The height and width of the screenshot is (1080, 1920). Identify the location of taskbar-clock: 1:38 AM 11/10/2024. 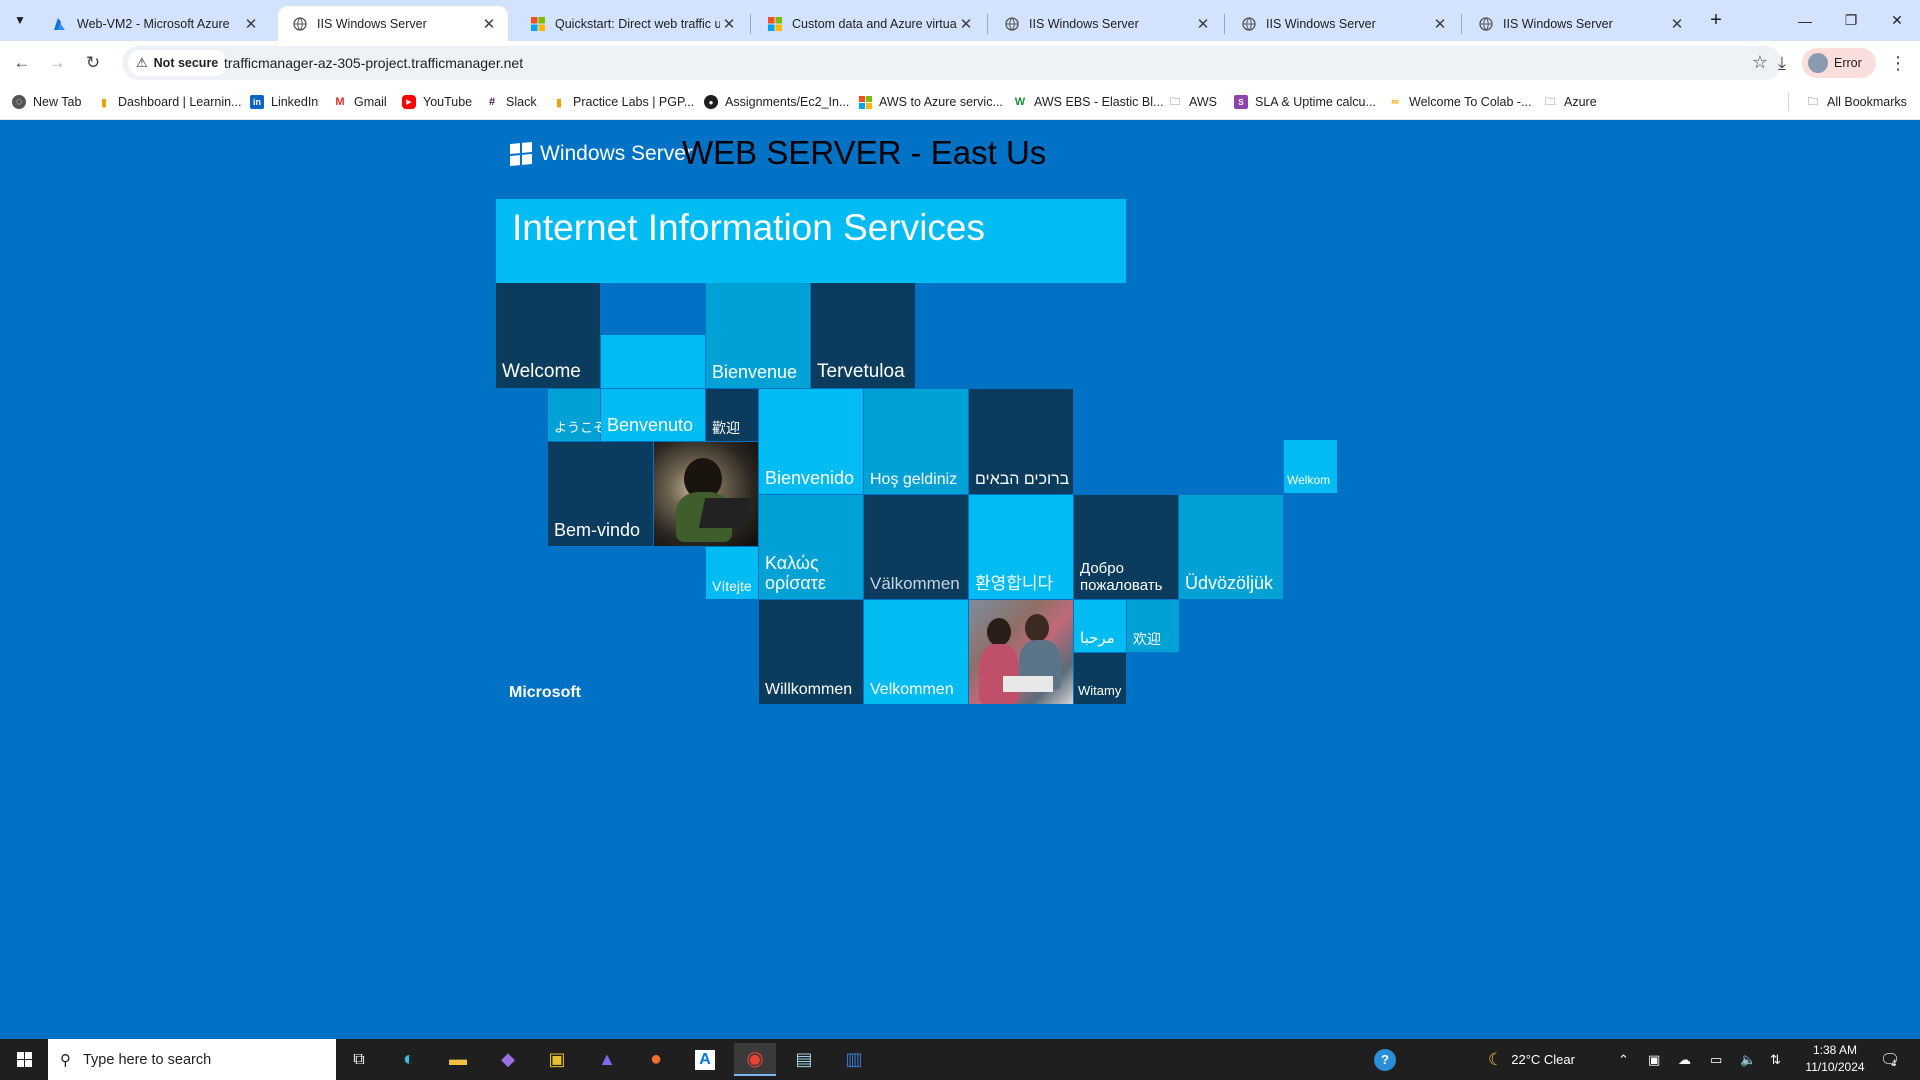
(1835, 1059).